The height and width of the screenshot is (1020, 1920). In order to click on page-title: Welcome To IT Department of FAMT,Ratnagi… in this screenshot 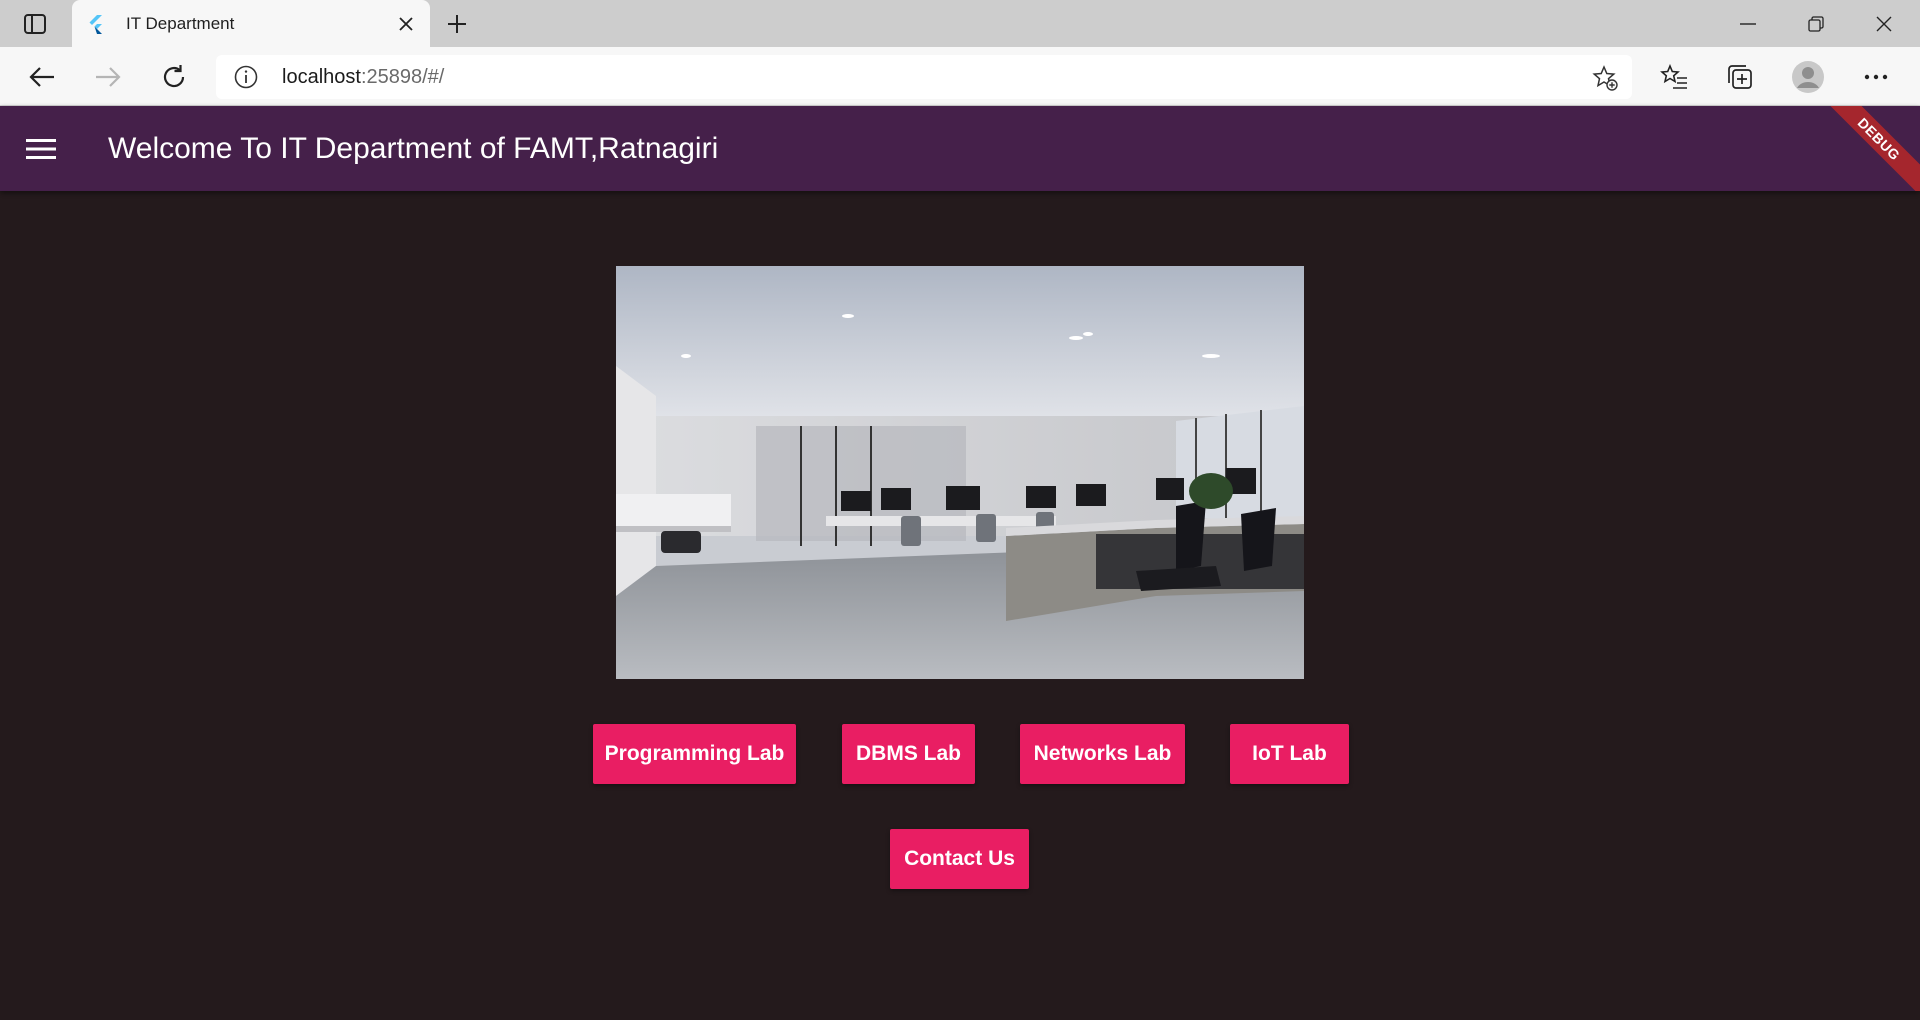, I will do `click(413, 148)`.